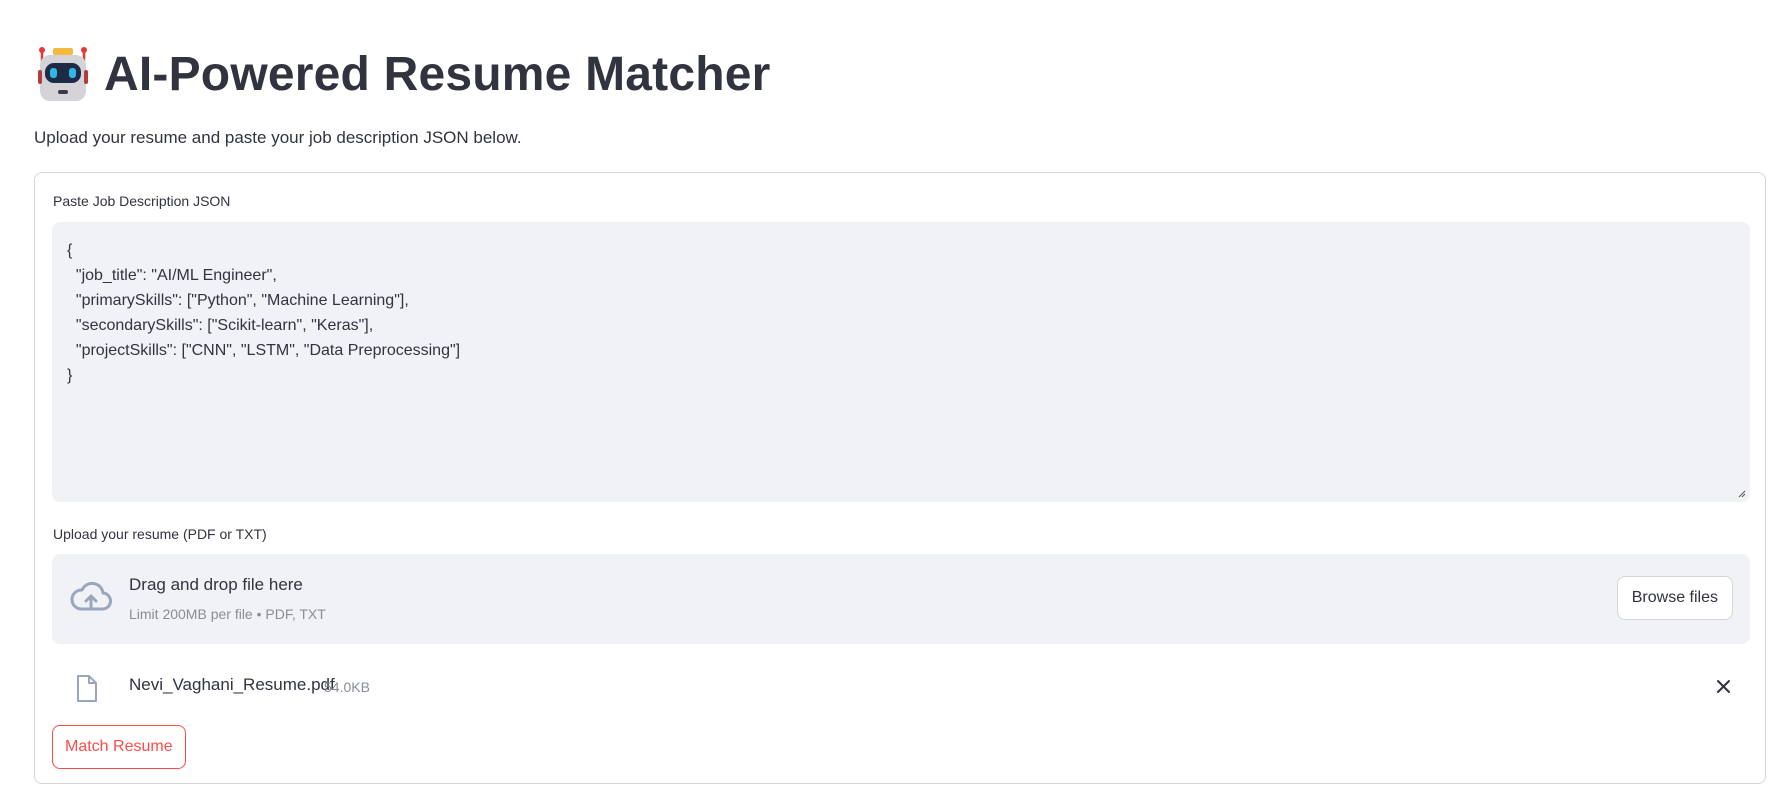 Image resolution: width=1771 pixels, height=791 pixels. I want to click on page-header: AI-Powered Resume Matcher, so click(403, 74).